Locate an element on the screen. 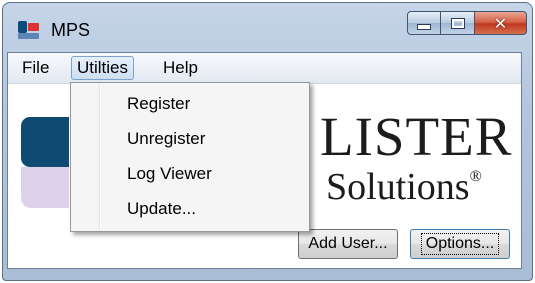 The image size is (535, 283). close-icon: ✕ is located at coordinates (500, 23).